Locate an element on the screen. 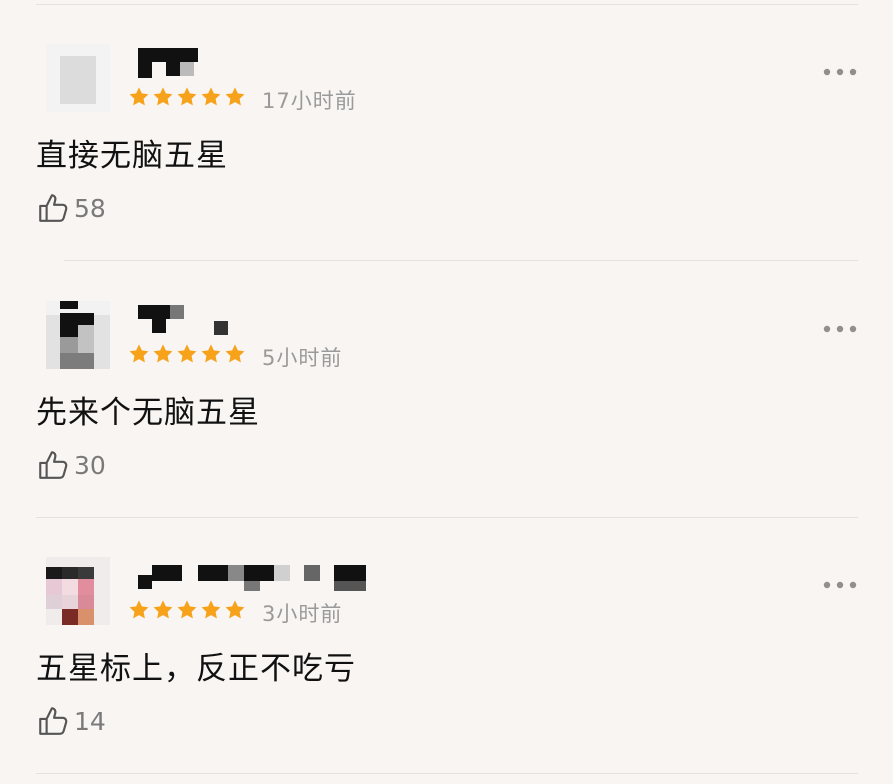 Image resolution: width=893 pixels, height=784 pixels. like-count: 30 is located at coordinates (90, 465).